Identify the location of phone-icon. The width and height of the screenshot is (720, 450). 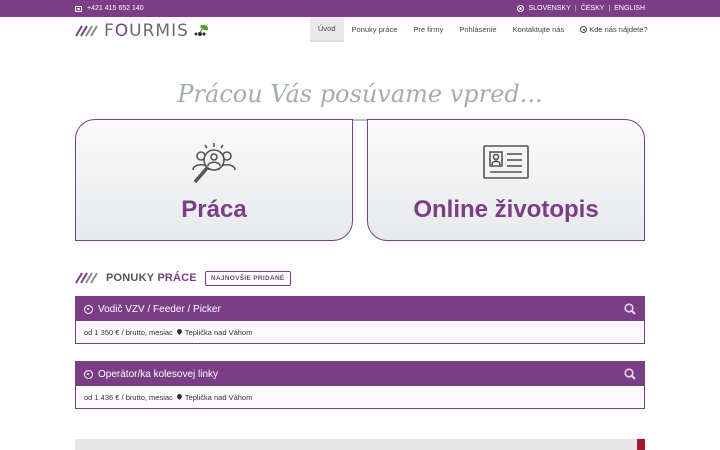
(78, 8).